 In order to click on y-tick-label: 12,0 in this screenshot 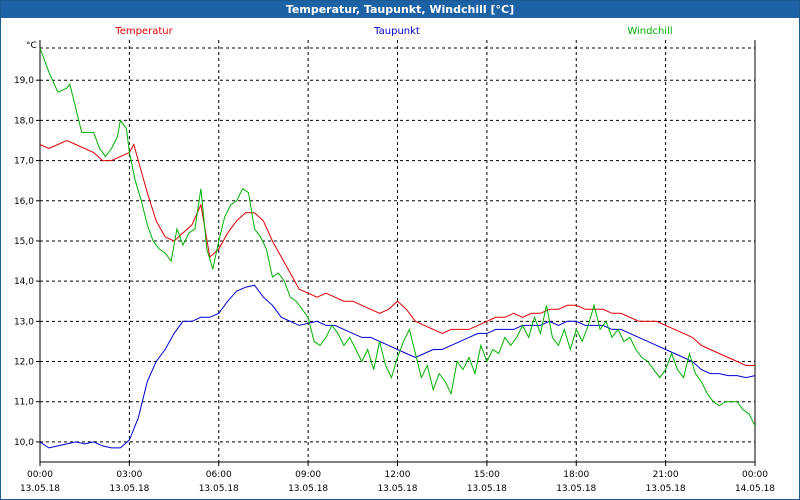, I will do `click(24, 363)`.